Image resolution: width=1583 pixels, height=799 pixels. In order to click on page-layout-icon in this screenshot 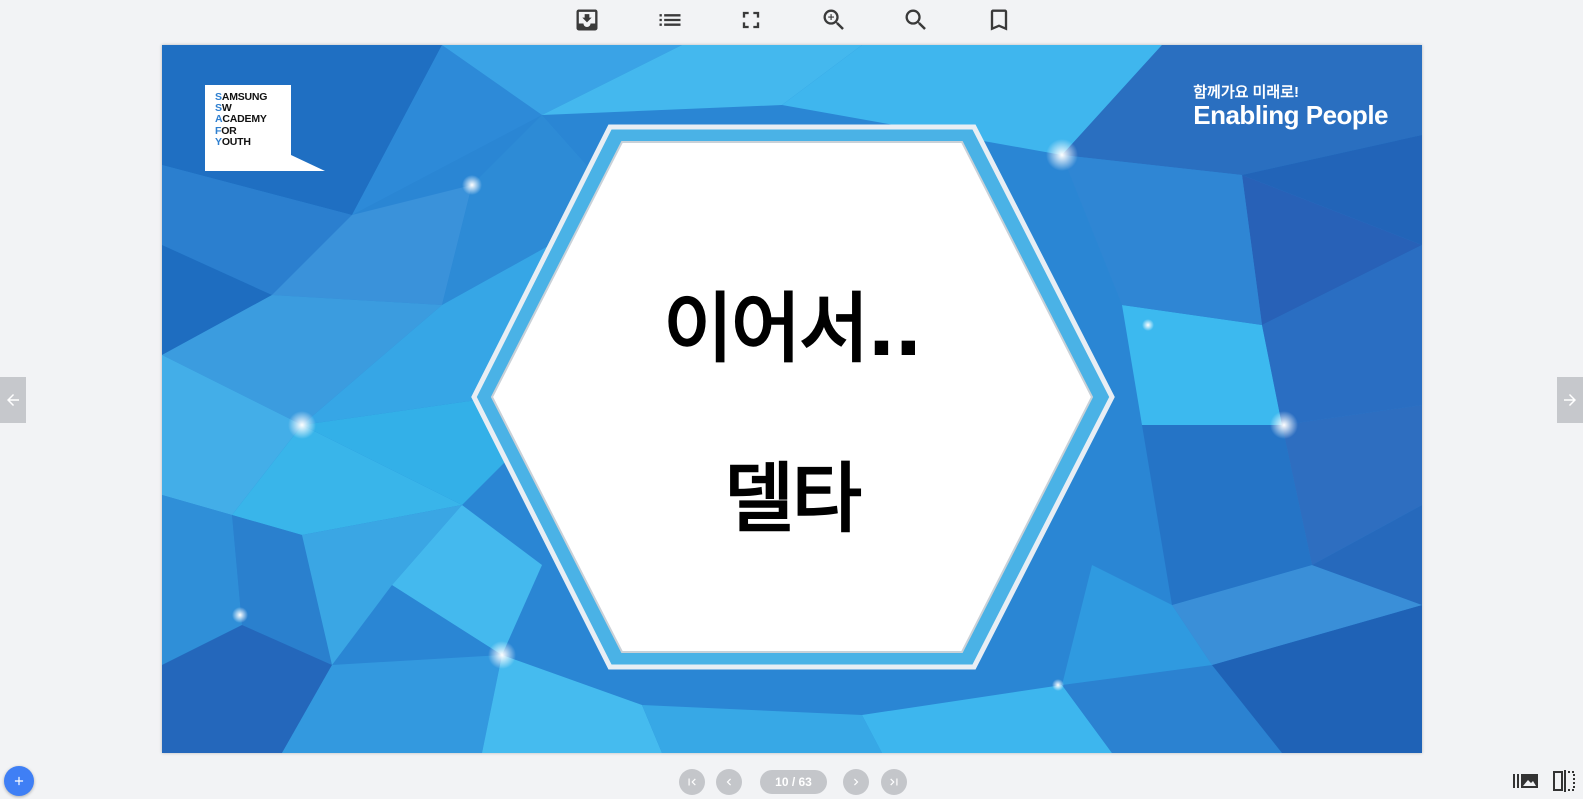, I will do `click(1565, 781)`.